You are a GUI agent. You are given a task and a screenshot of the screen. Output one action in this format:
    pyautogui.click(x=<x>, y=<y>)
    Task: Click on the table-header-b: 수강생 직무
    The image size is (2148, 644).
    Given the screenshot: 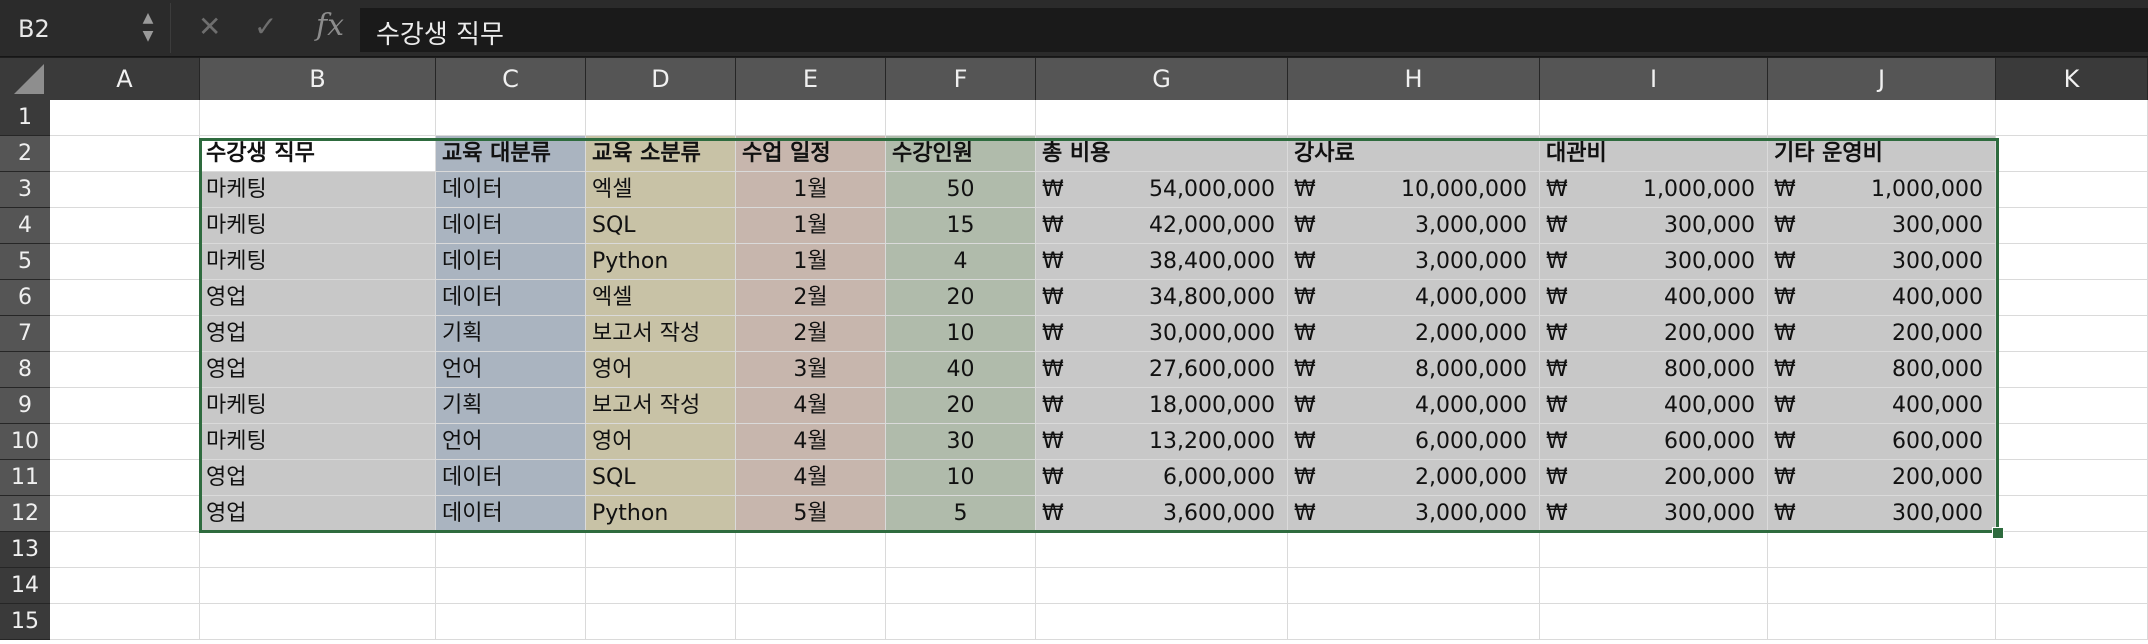 What is the action you would take?
    pyautogui.click(x=318, y=154)
    